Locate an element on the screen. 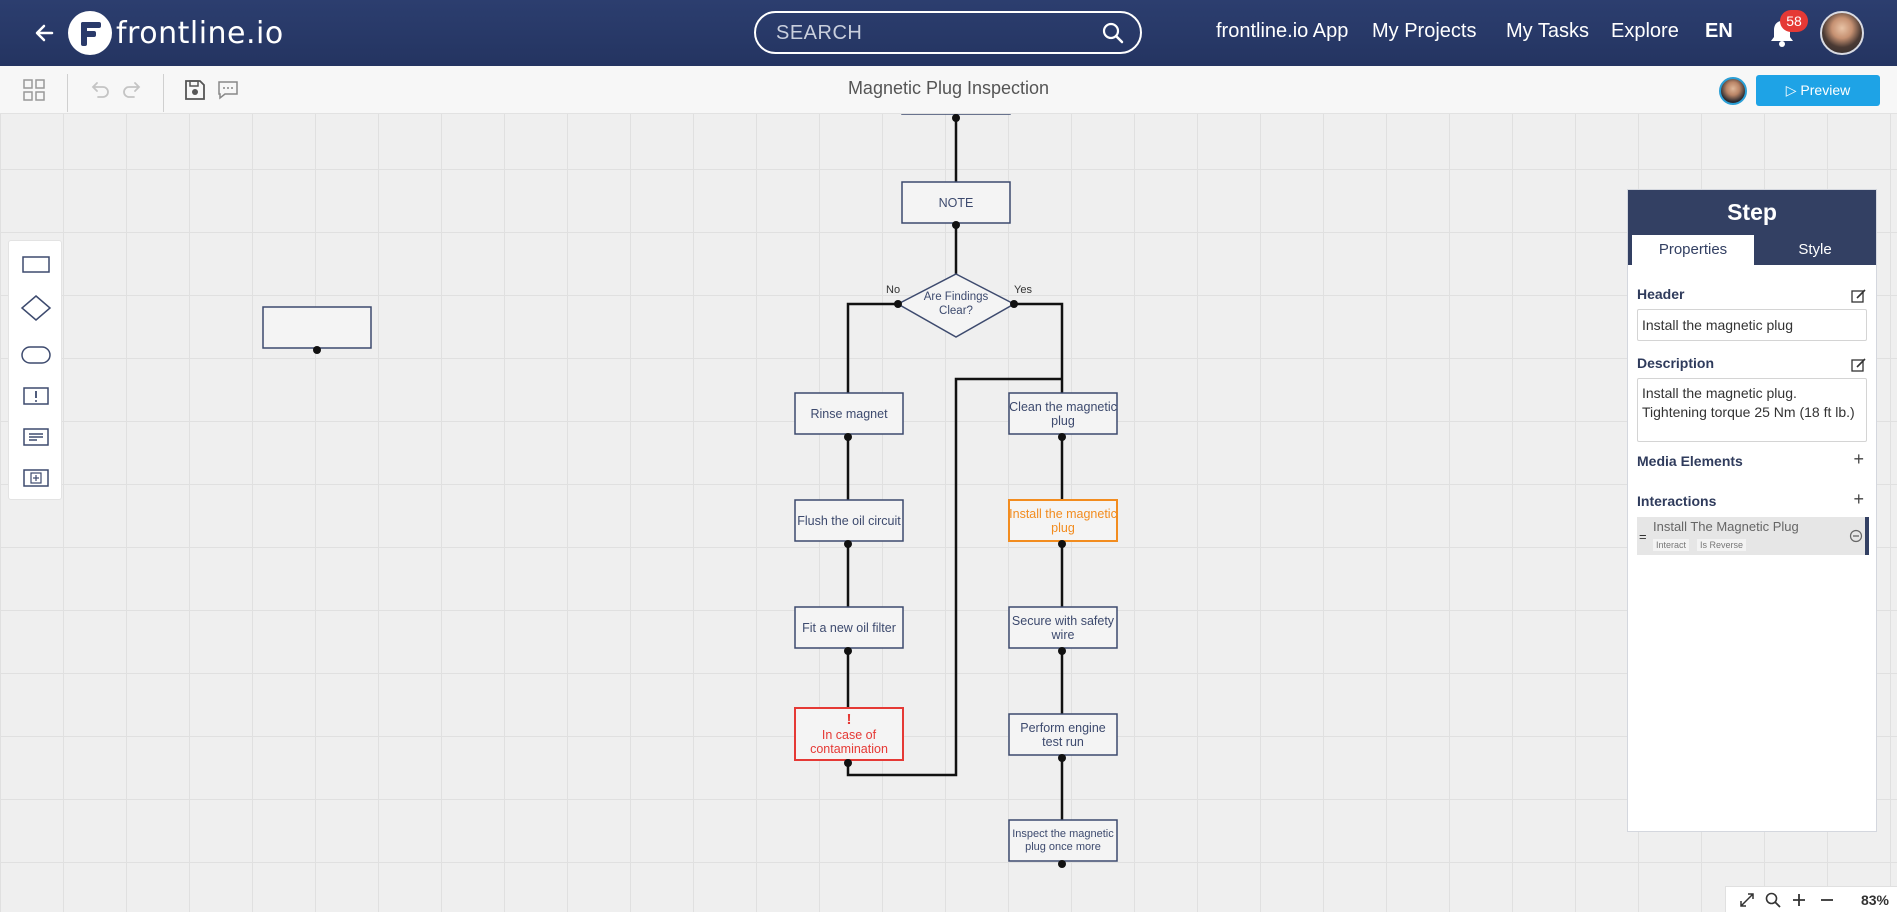 This screenshot has height=912, width=1897. branch-label-yes: Yes is located at coordinates (1023, 290).